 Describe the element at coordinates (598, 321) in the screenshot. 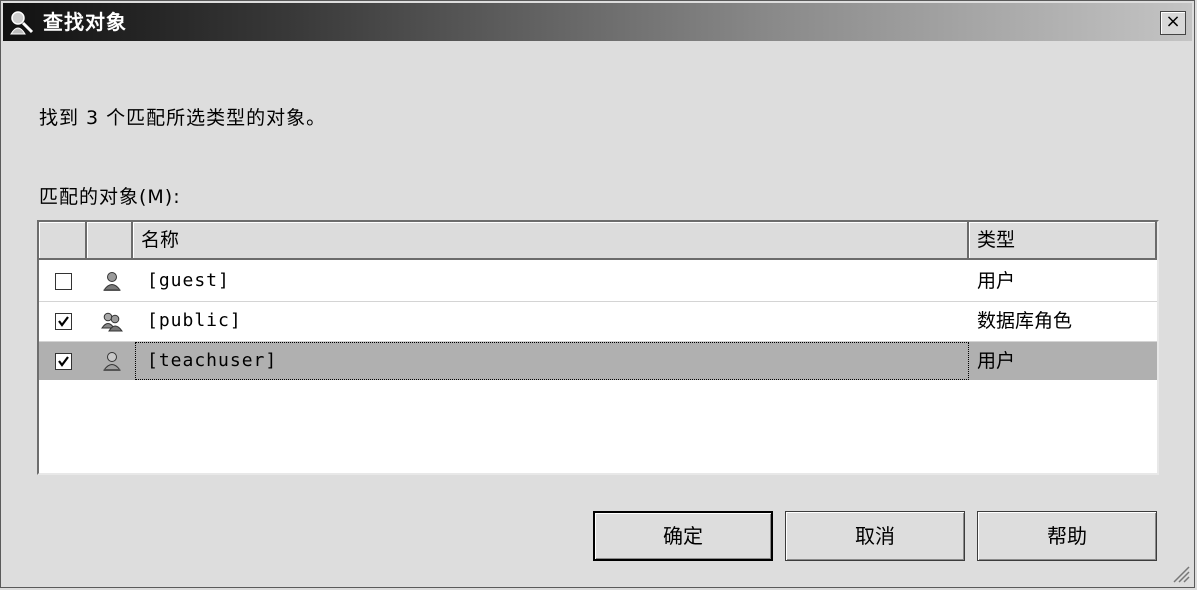

I see `table-row: [public] 数据库角色` at that location.